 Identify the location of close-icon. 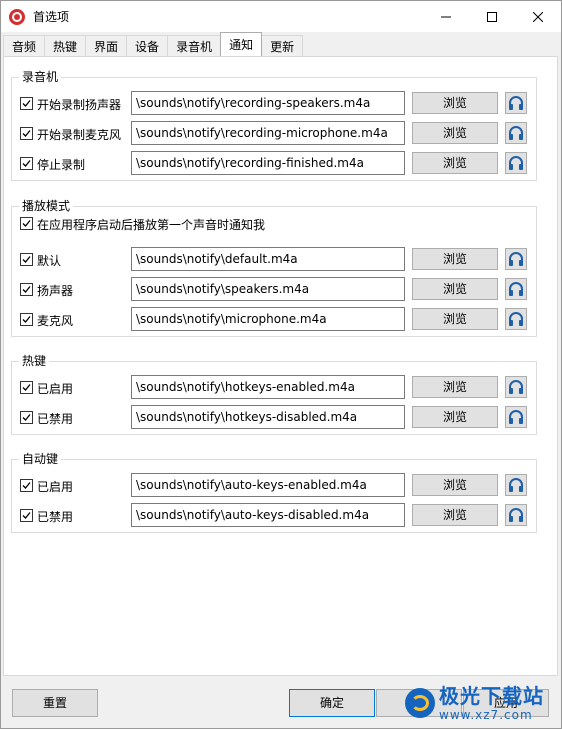
(538, 16).